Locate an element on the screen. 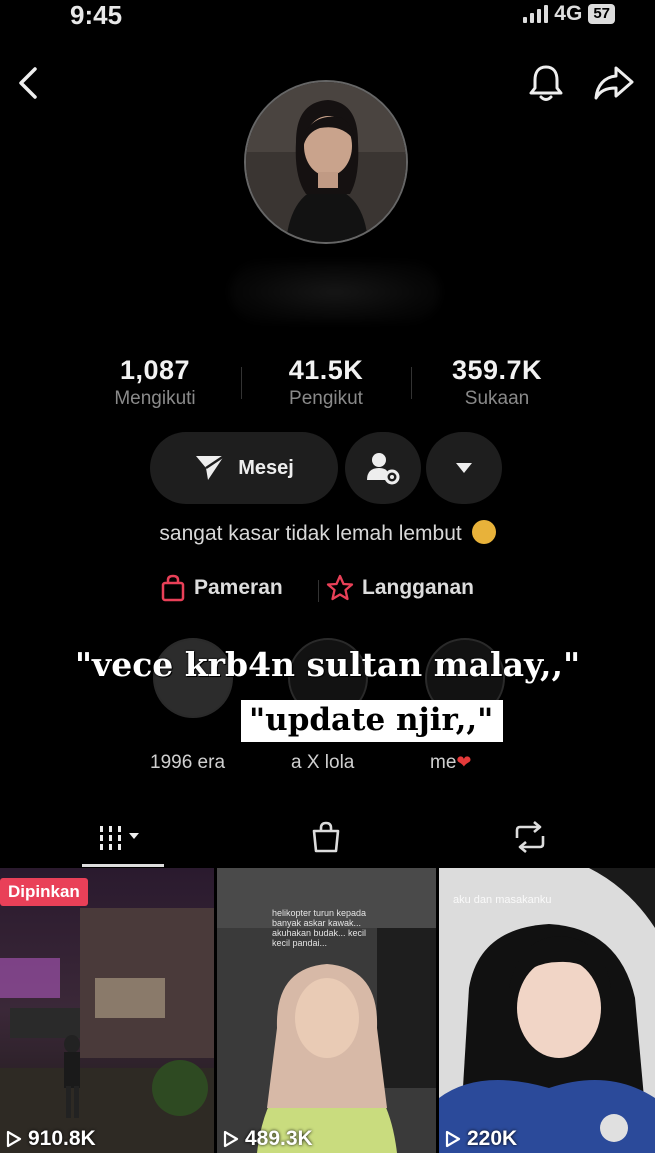  showcase-label: Pameran is located at coordinates (238, 587).